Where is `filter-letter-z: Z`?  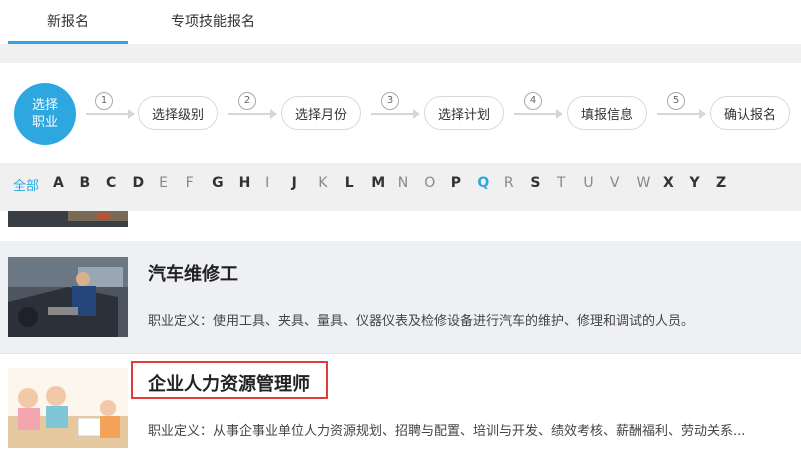 filter-letter-z: Z is located at coordinates (721, 183).